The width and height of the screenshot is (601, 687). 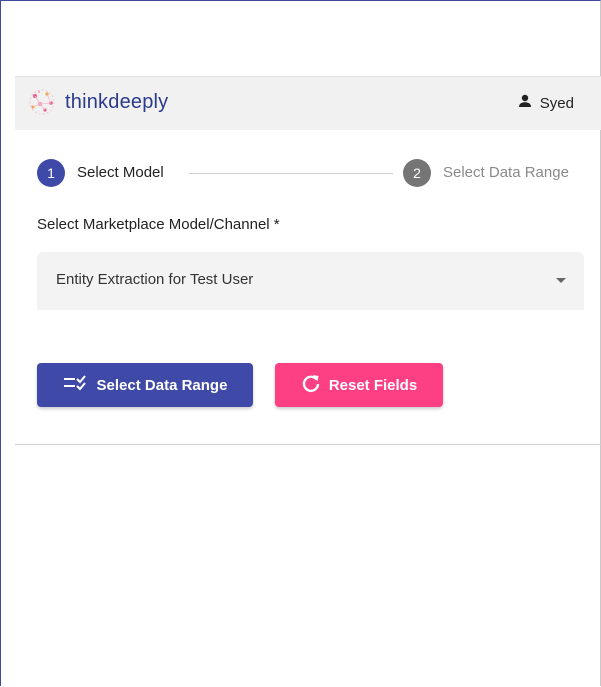 I want to click on user-menu: Syed, so click(x=546, y=103).